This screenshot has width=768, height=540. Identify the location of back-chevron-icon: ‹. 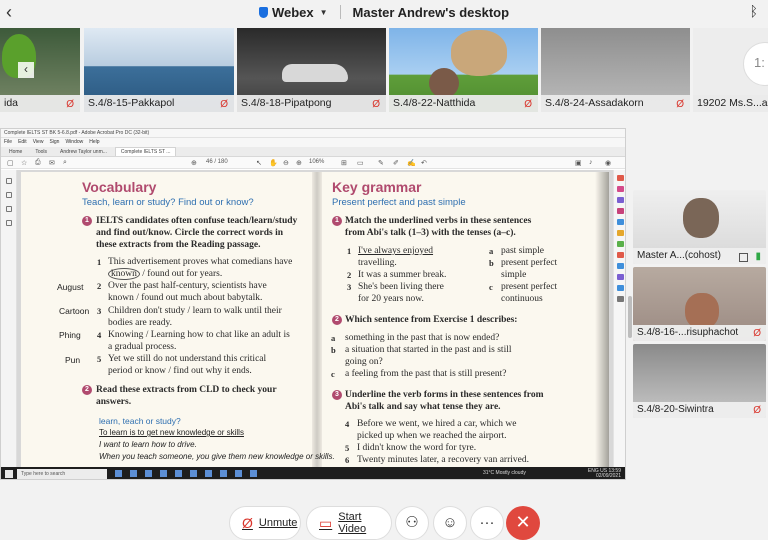
(9, 12).